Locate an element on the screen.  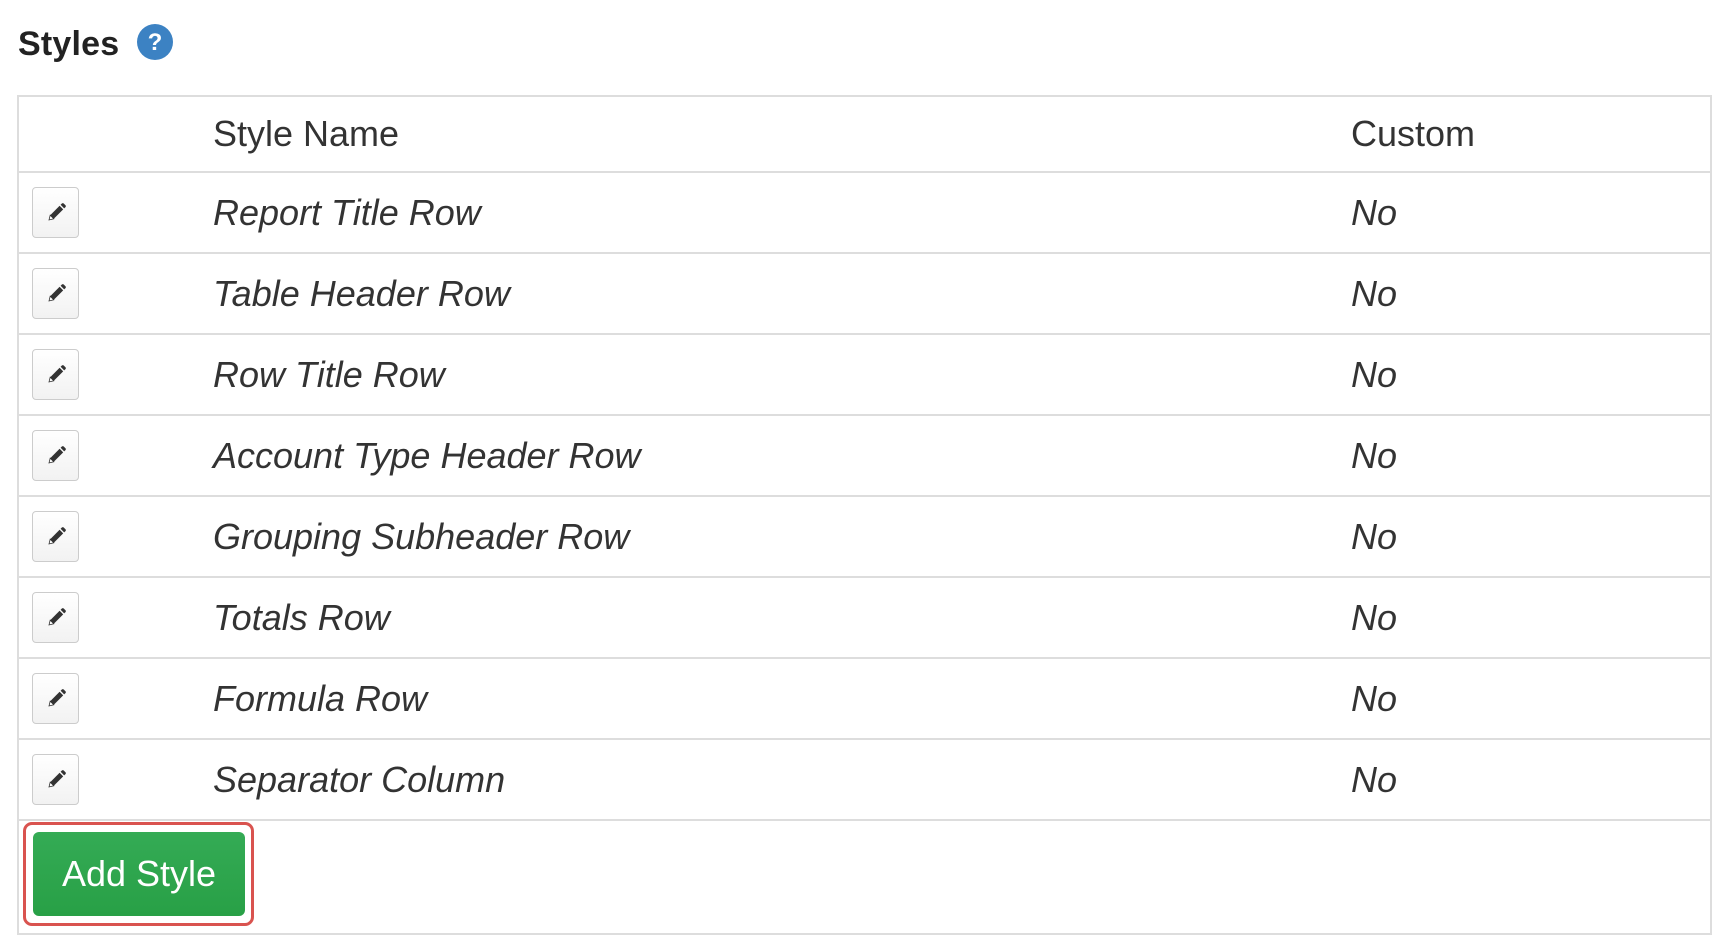
section-title: Styles is located at coordinates (69, 43).